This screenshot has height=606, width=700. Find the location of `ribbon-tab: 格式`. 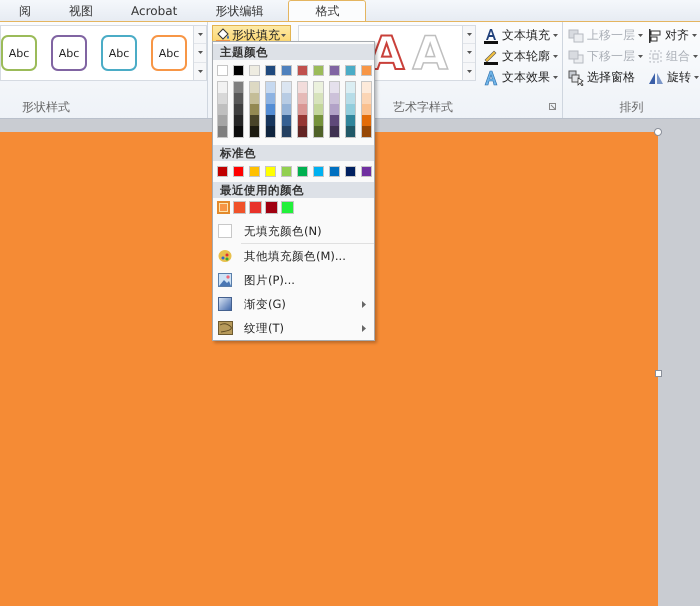

ribbon-tab: 格式 is located at coordinates (327, 10).